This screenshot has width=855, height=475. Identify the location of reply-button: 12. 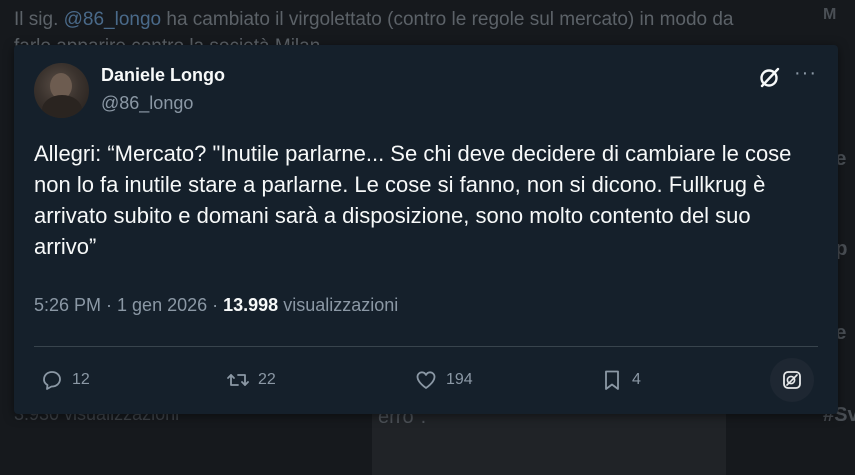
(65, 380).